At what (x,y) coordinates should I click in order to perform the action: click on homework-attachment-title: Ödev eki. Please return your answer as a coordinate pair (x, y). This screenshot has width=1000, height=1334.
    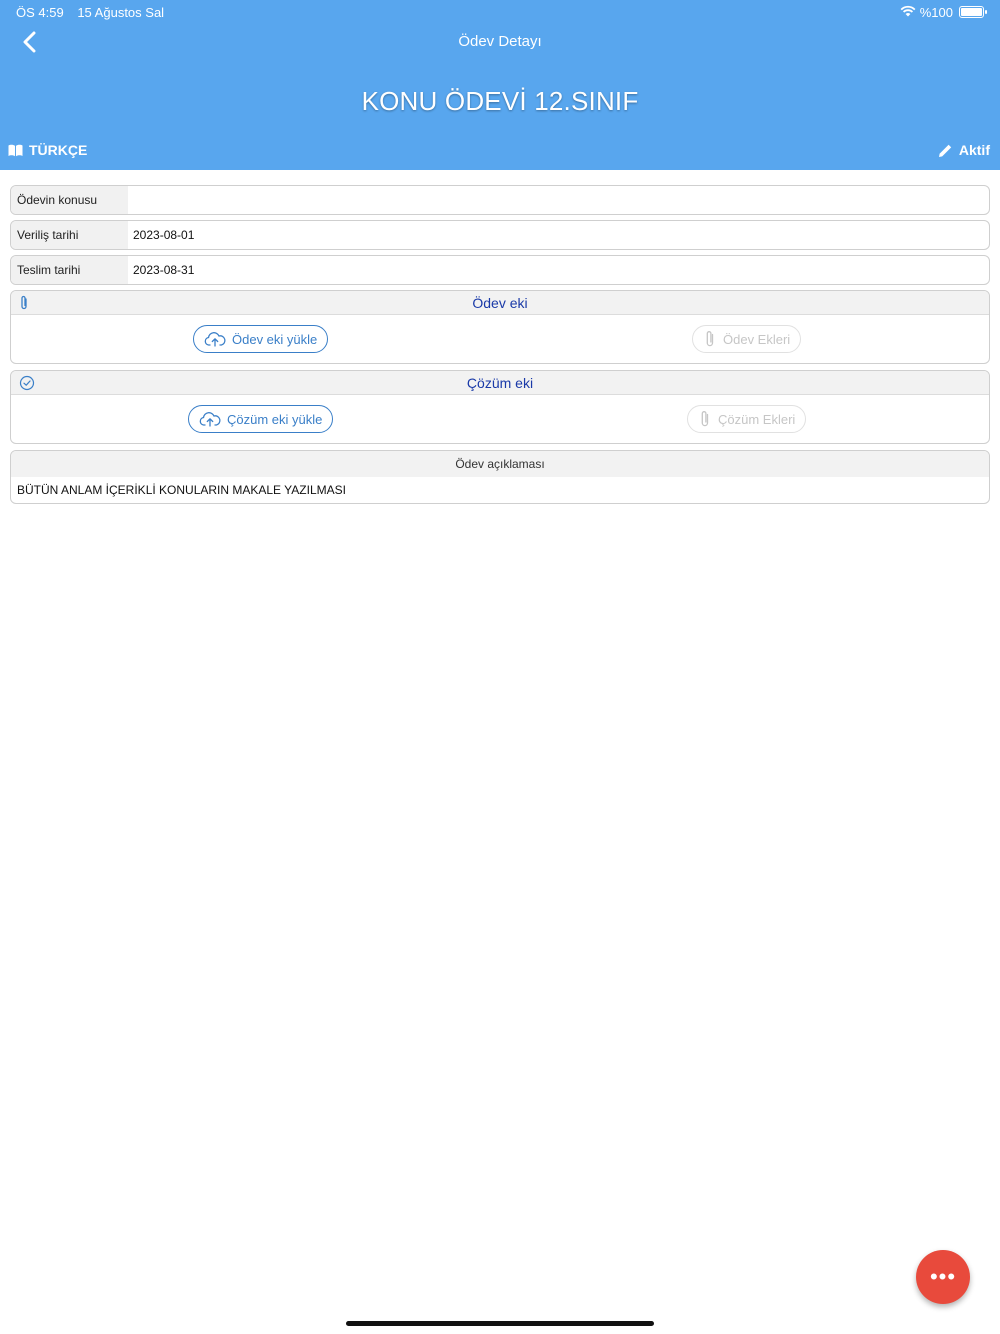
    Looking at the image, I should click on (500, 302).